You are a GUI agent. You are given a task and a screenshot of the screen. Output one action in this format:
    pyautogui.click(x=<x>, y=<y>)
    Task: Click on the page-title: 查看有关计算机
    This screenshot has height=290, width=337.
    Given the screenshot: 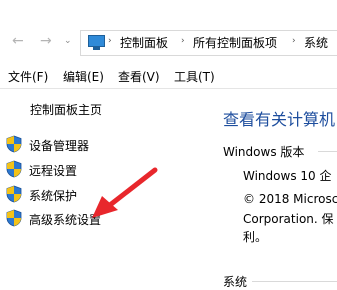 What is the action you would take?
    pyautogui.click(x=279, y=119)
    